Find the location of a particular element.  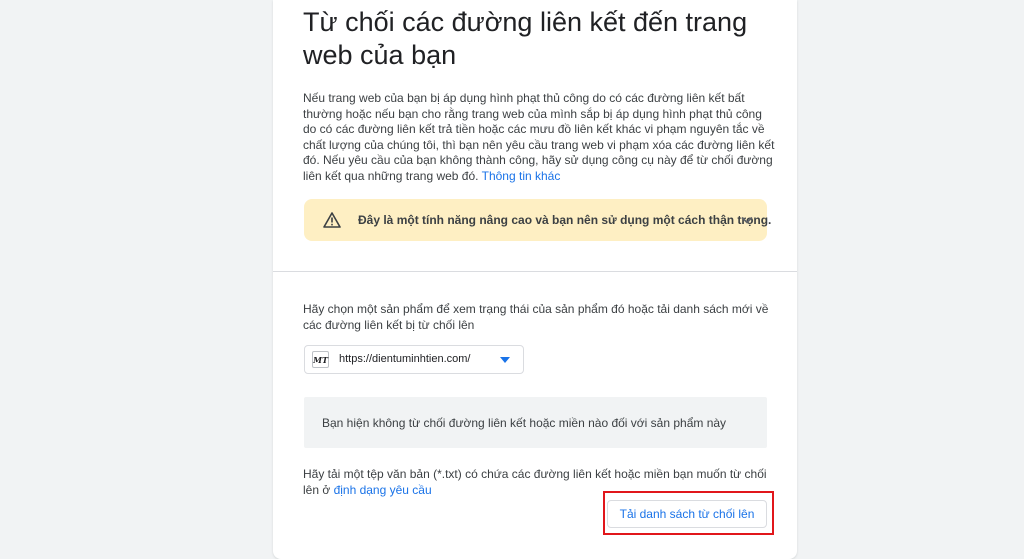

property-select: MT https://dientuminhtien.com/ is located at coordinates (414, 359).